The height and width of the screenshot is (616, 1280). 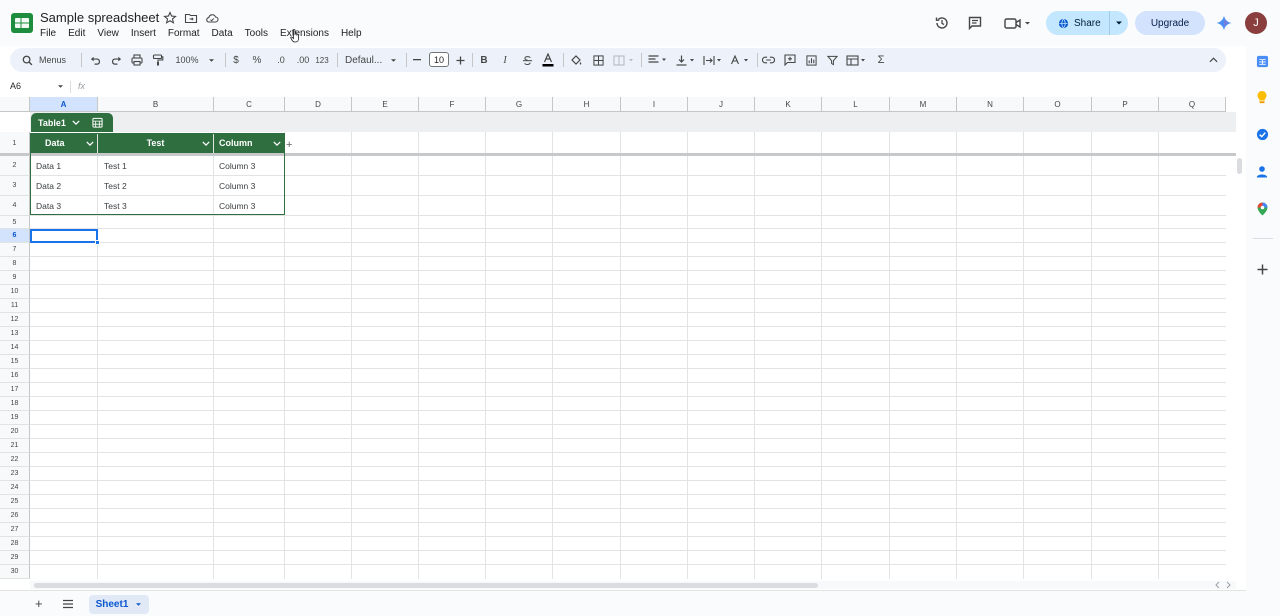 What do you see at coordinates (658, 60) in the screenshot?
I see `horizontal-align-button` at bounding box center [658, 60].